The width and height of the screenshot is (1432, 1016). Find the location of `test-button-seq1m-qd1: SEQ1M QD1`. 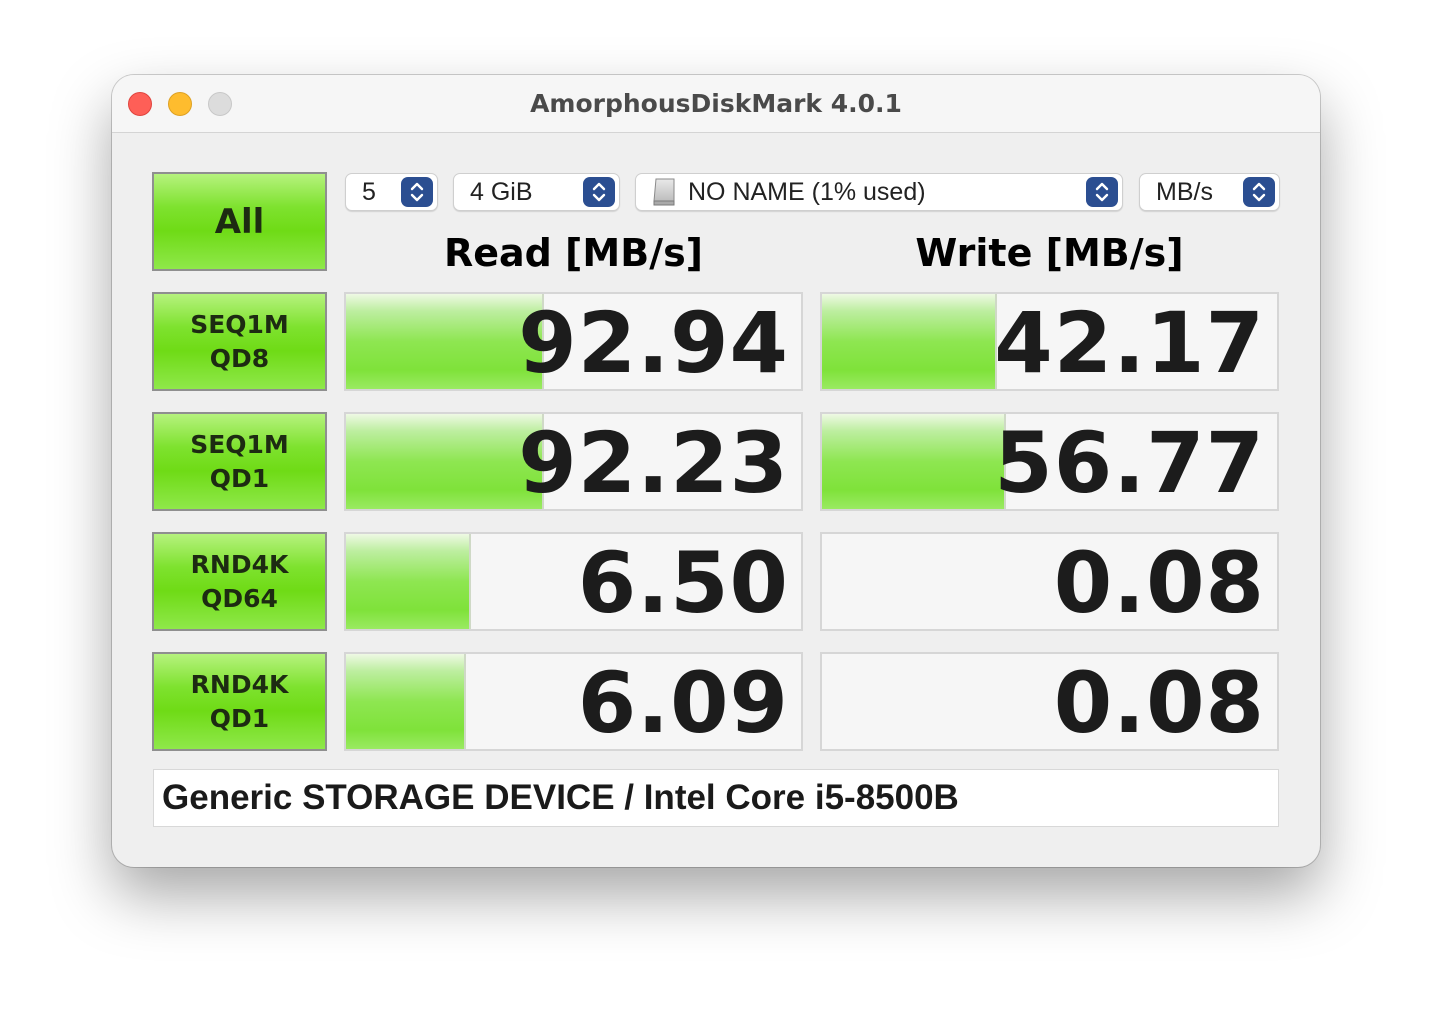

test-button-seq1m-qd1: SEQ1M QD1 is located at coordinates (239, 461).